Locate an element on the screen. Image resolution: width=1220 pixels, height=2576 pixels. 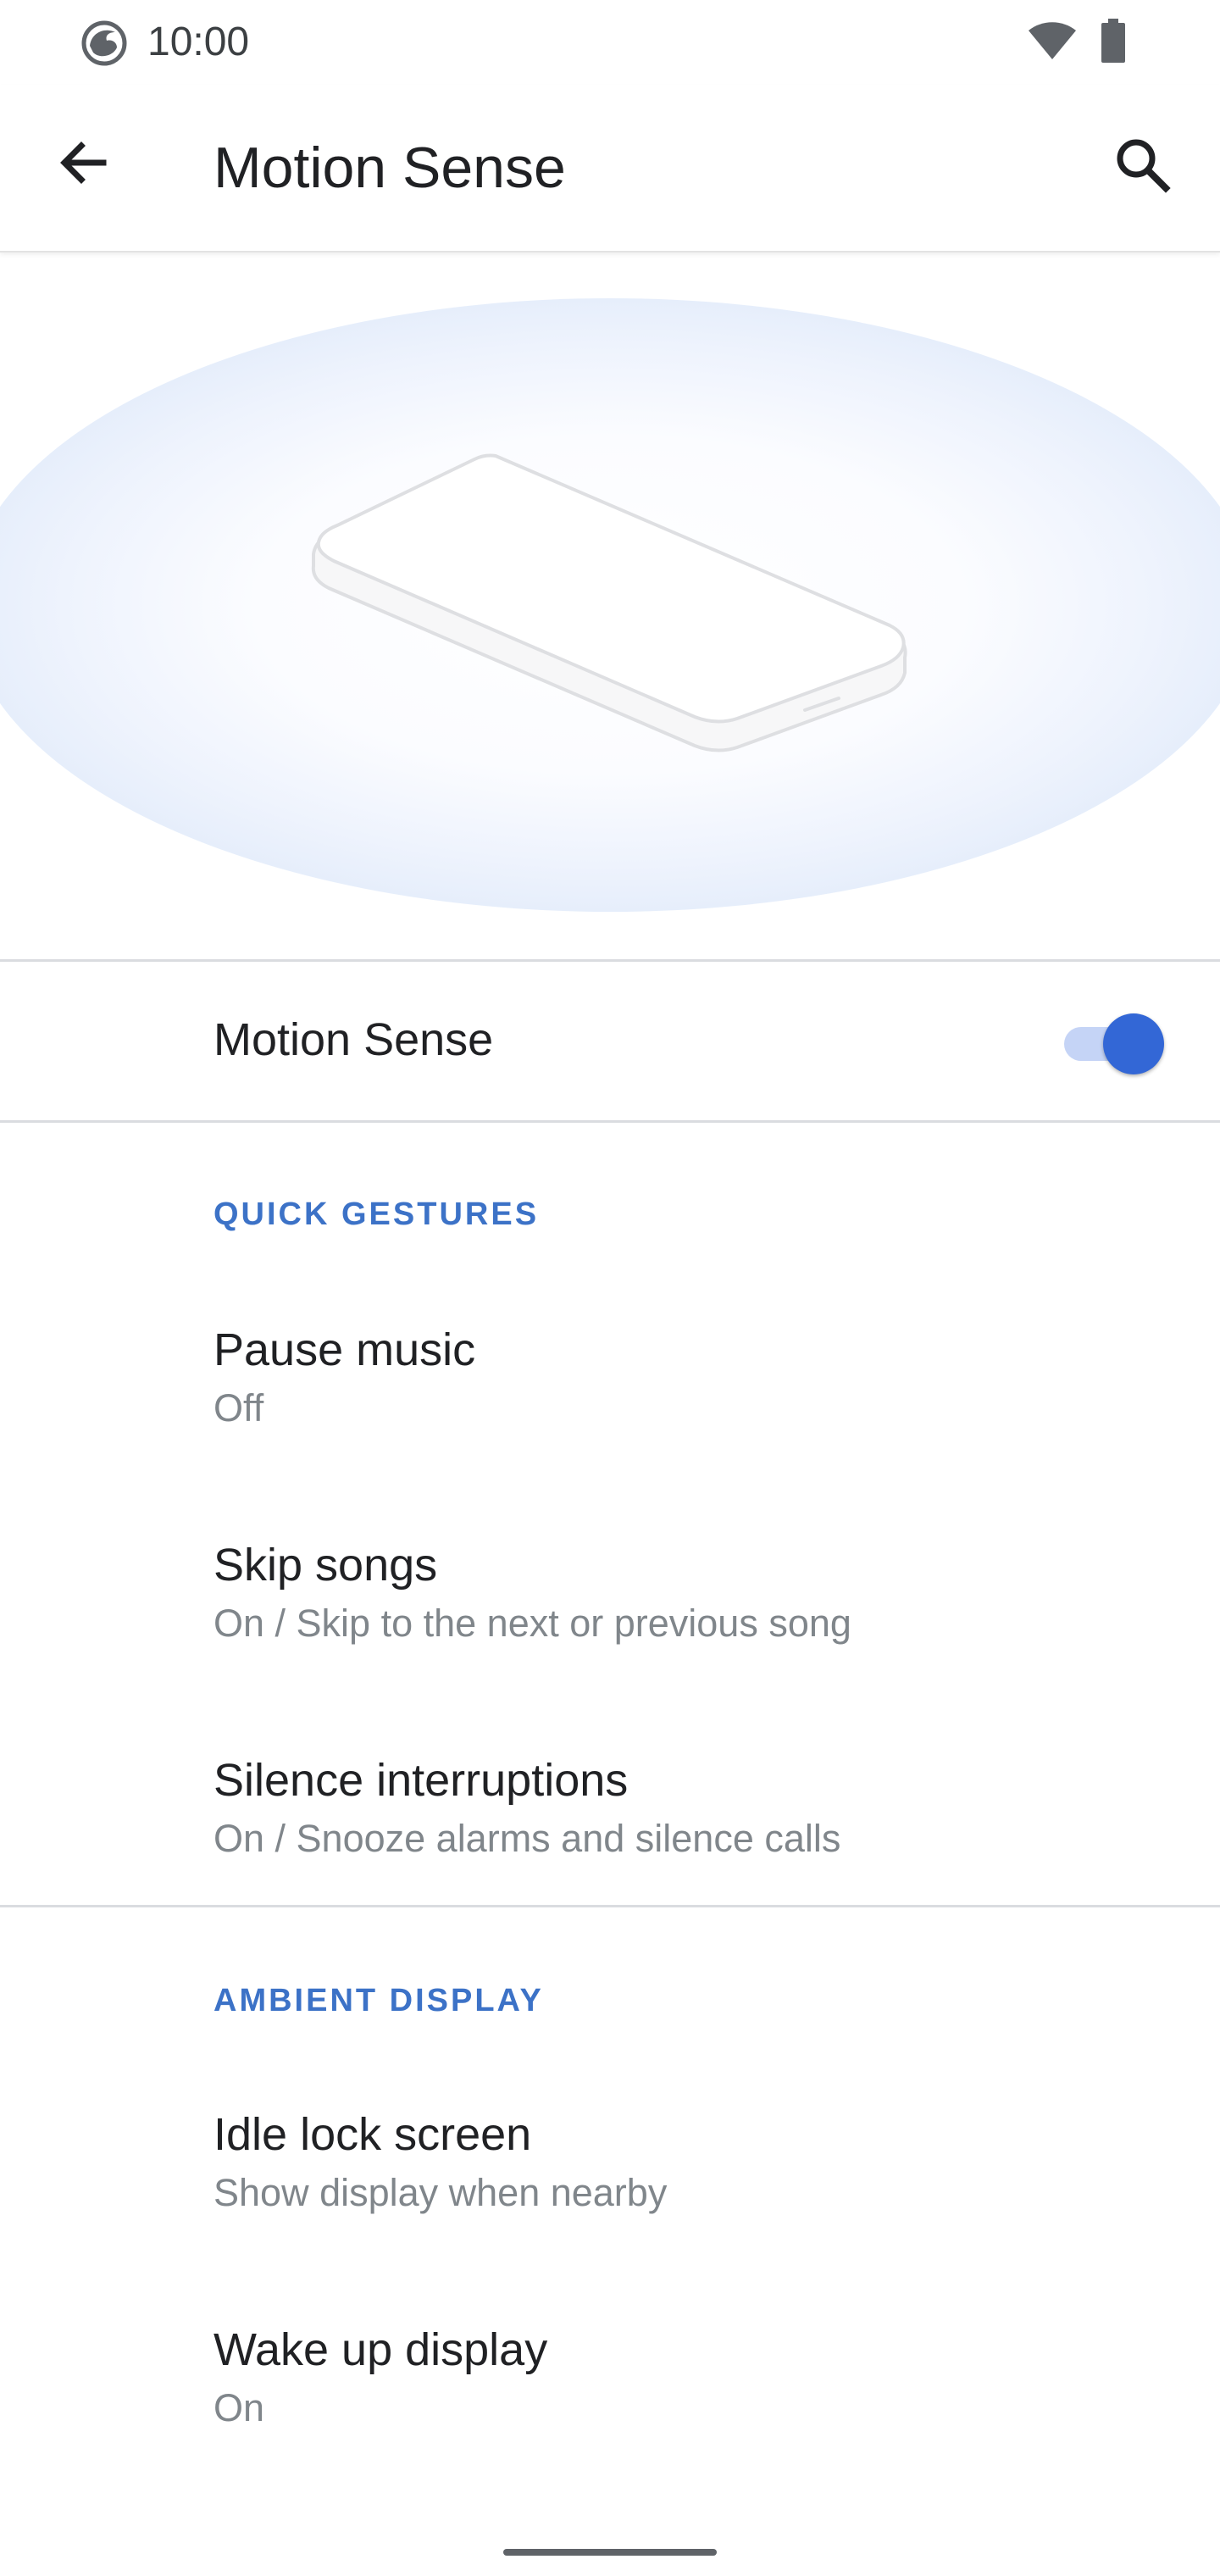
pref-title: Wake up display is located at coordinates (381, 2349).